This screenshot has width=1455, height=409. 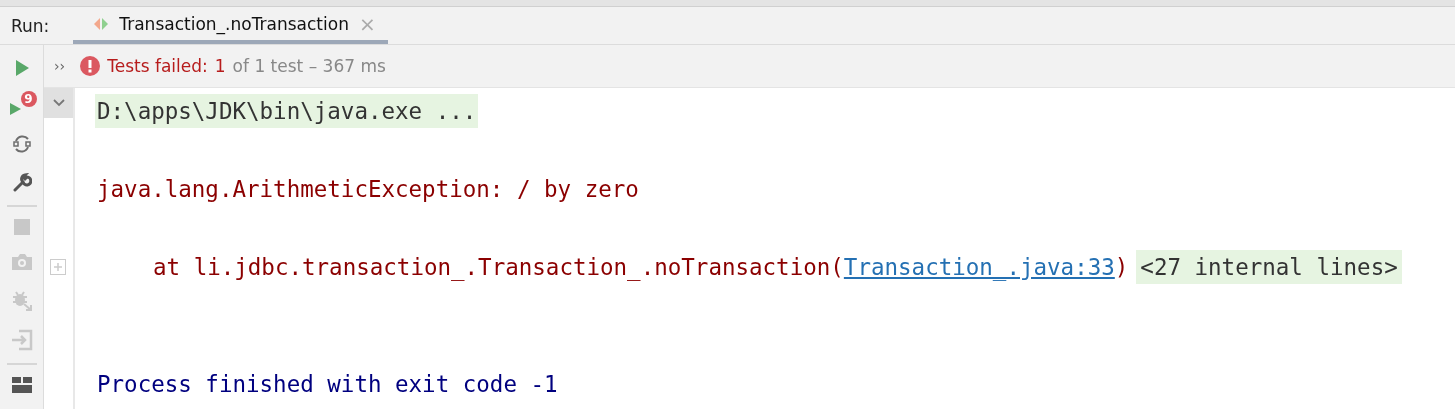 What do you see at coordinates (15, 108) in the screenshot?
I see `rerun-failed-icon` at bounding box center [15, 108].